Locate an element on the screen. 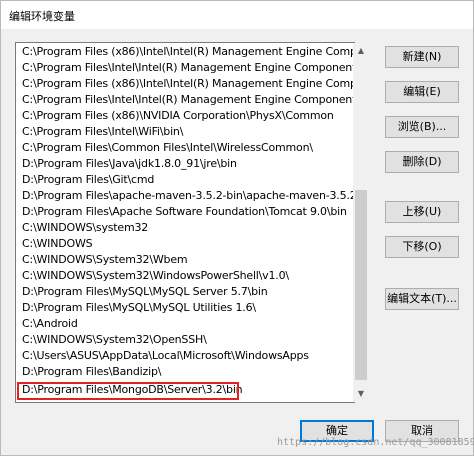  watermark-url: https://blog.csdn.net/qq_30081859 is located at coordinates (375, 442).